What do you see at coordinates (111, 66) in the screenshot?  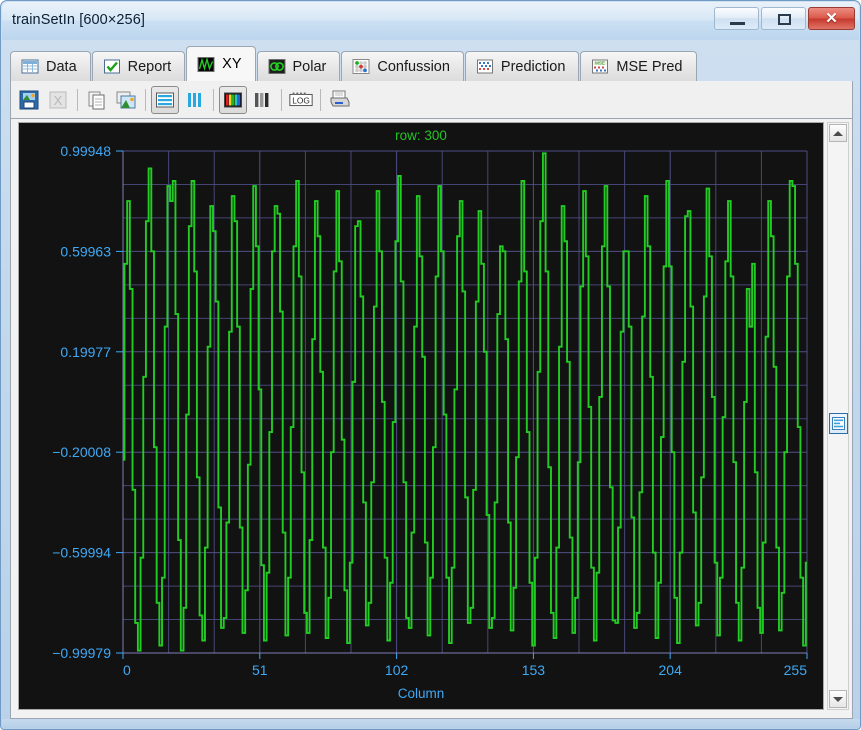 I see `checkmark-icon` at bounding box center [111, 66].